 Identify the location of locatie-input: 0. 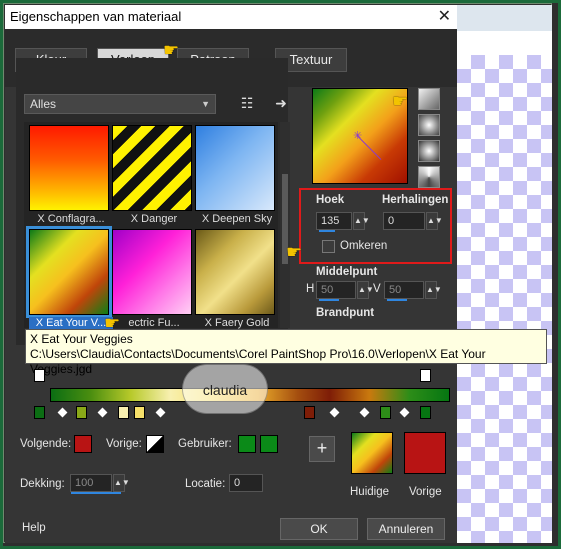
(246, 483).